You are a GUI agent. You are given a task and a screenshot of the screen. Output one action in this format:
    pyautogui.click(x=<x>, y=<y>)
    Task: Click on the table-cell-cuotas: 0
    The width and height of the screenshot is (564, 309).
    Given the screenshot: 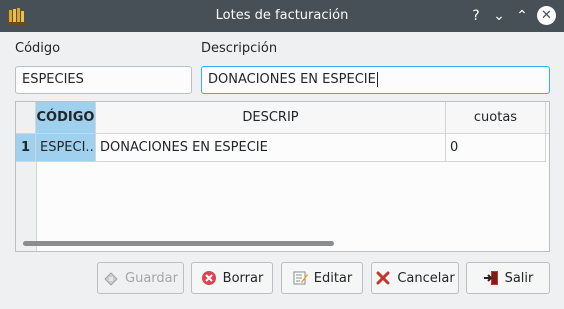 What is the action you would take?
    pyautogui.click(x=496, y=148)
    